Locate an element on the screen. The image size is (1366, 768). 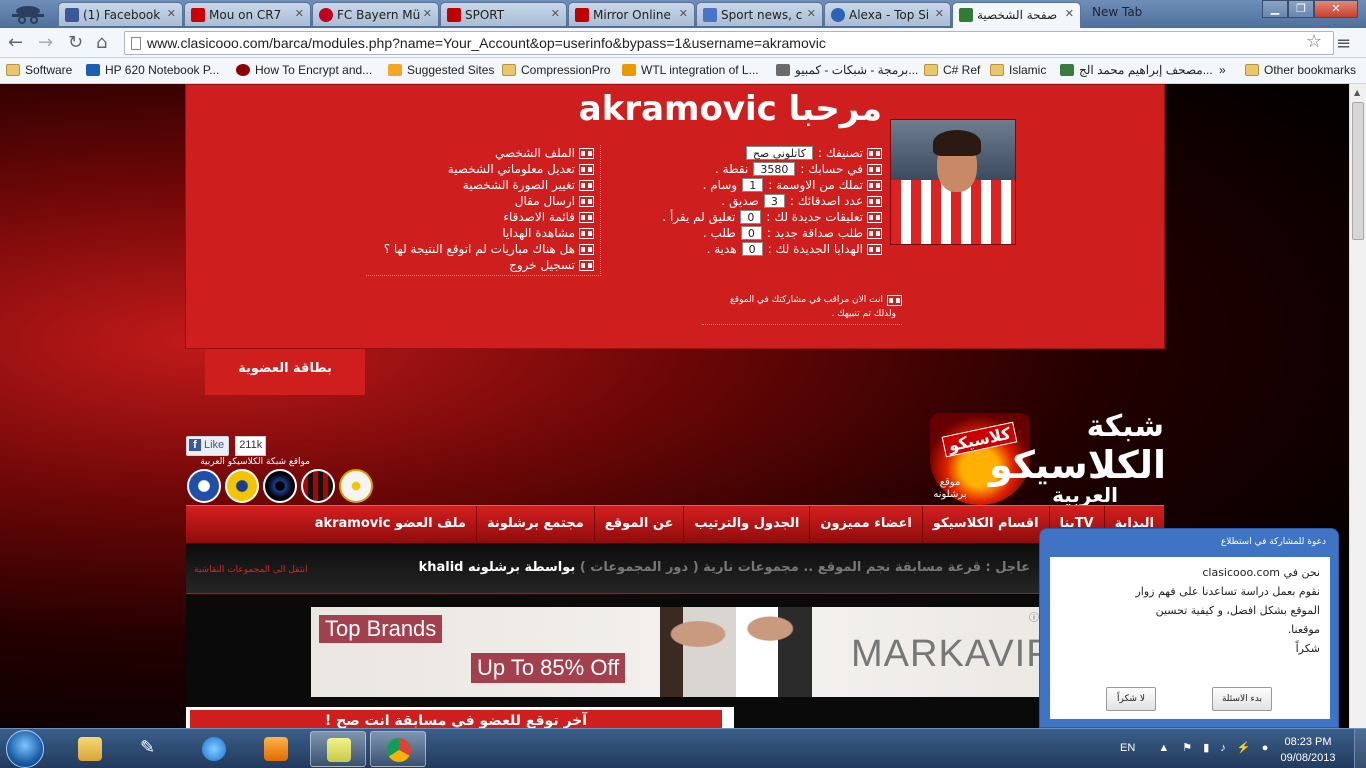
avatar is located at coordinates (953, 182).